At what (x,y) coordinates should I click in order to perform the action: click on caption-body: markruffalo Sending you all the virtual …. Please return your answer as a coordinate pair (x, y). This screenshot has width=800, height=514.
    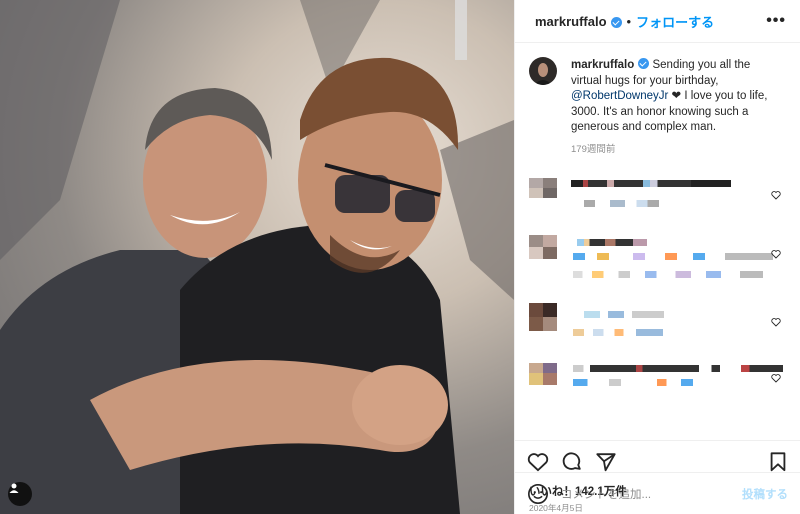
    Looking at the image, I should click on (677, 107).